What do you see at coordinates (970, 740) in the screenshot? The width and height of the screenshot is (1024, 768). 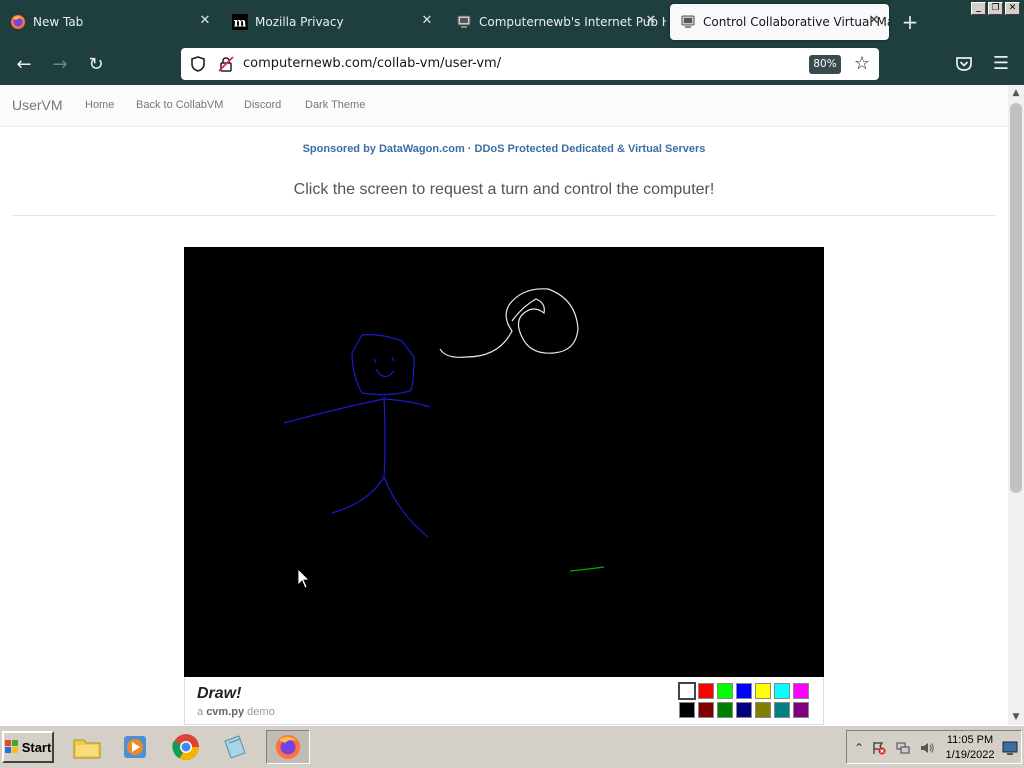 I see `clock-time: 11:05 PM` at bounding box center [970, 740].